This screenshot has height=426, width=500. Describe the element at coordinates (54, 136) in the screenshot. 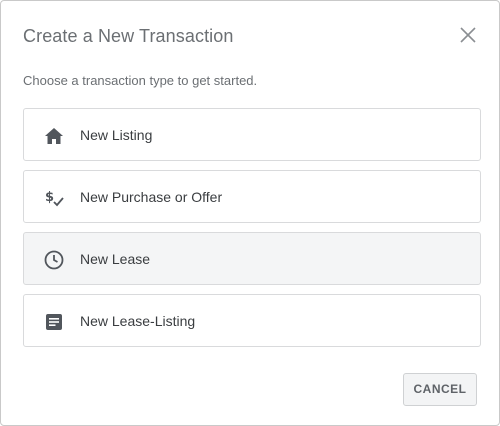

I see `home-icon` at that location.